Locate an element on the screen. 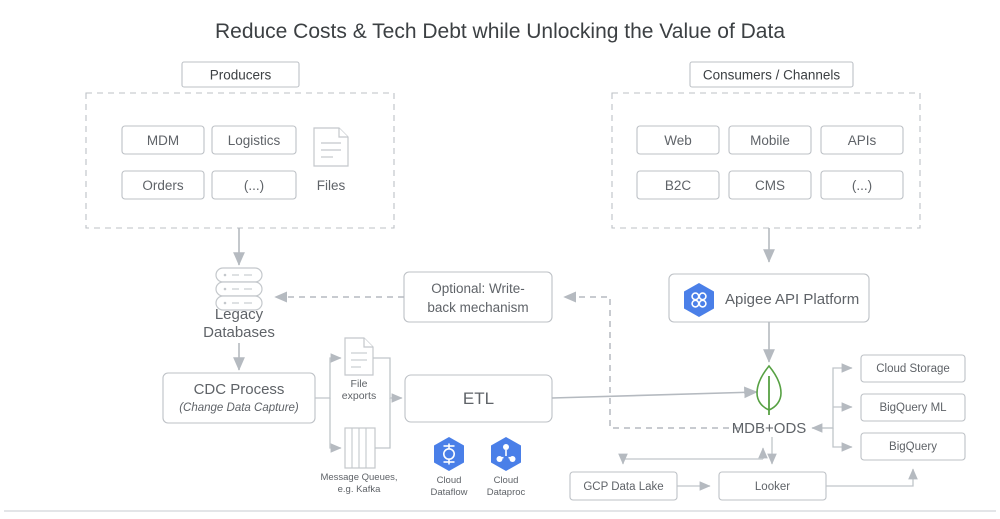 The image size is (1000, 519). consumer-label-mobile: Mobile is located at coordinates (770, 140).